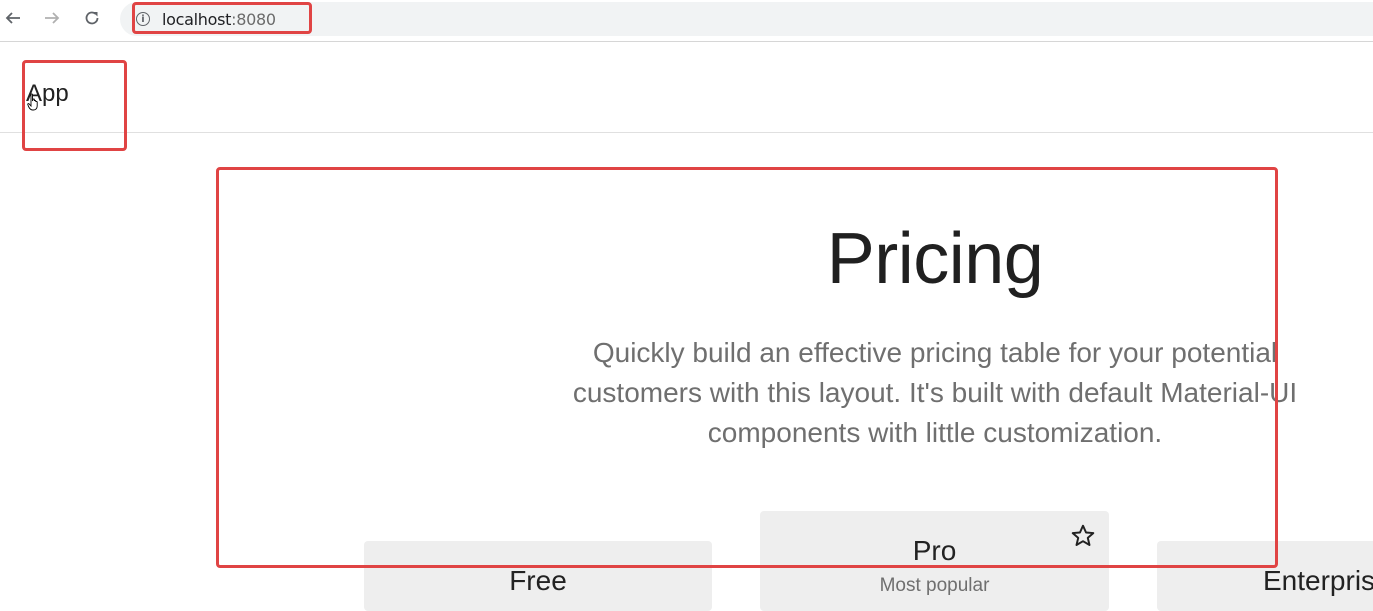 This screenshot has height=611, width=1373. What do you see at coordinates (935, 259) in the screenshot?
I see `page-title: Pricing` at bounding box center [935, 259].